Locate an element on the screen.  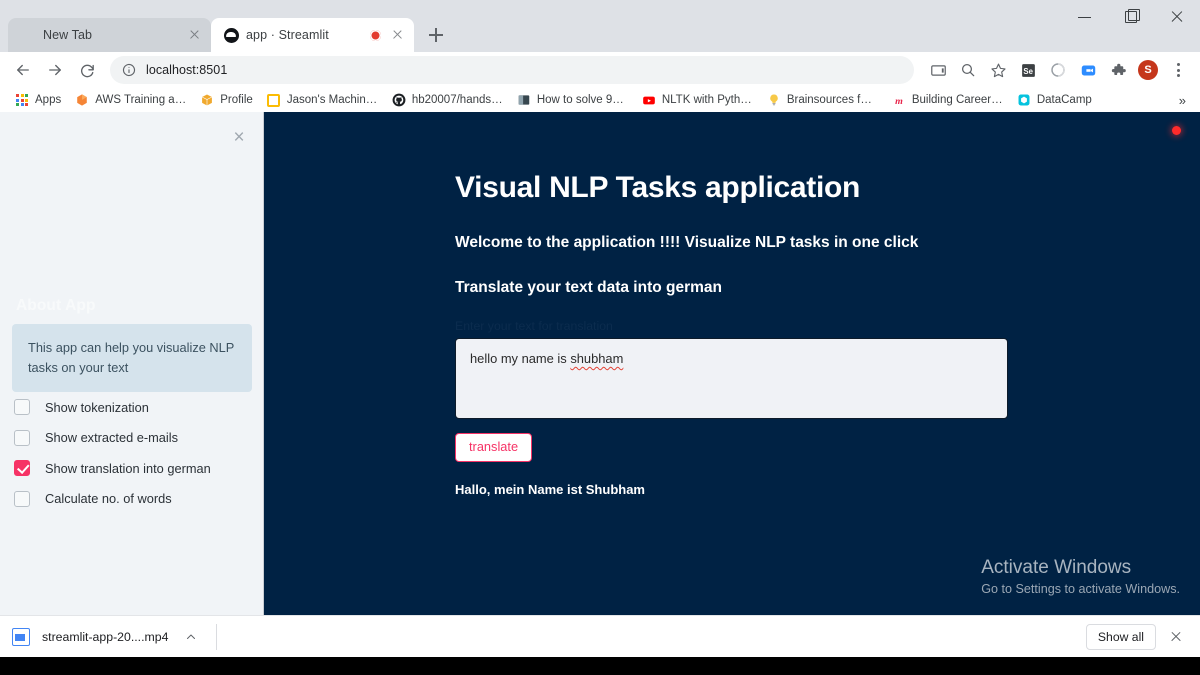
text-input: hello my name is shubham is located at coordinates (731, 378).